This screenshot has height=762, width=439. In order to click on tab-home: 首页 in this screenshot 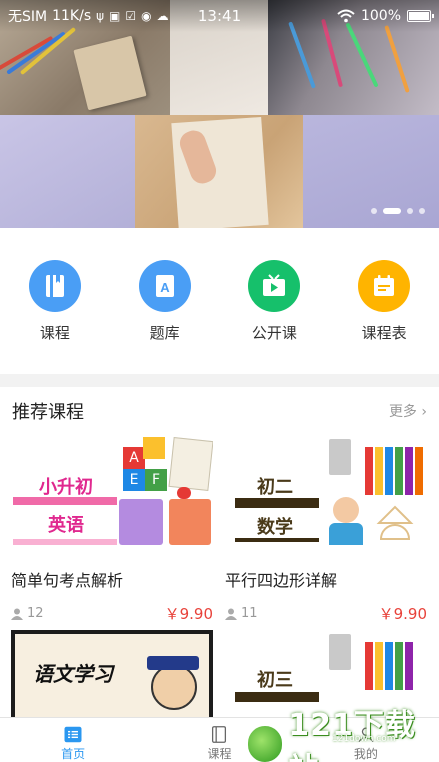, I will do `click(73, 740)`.